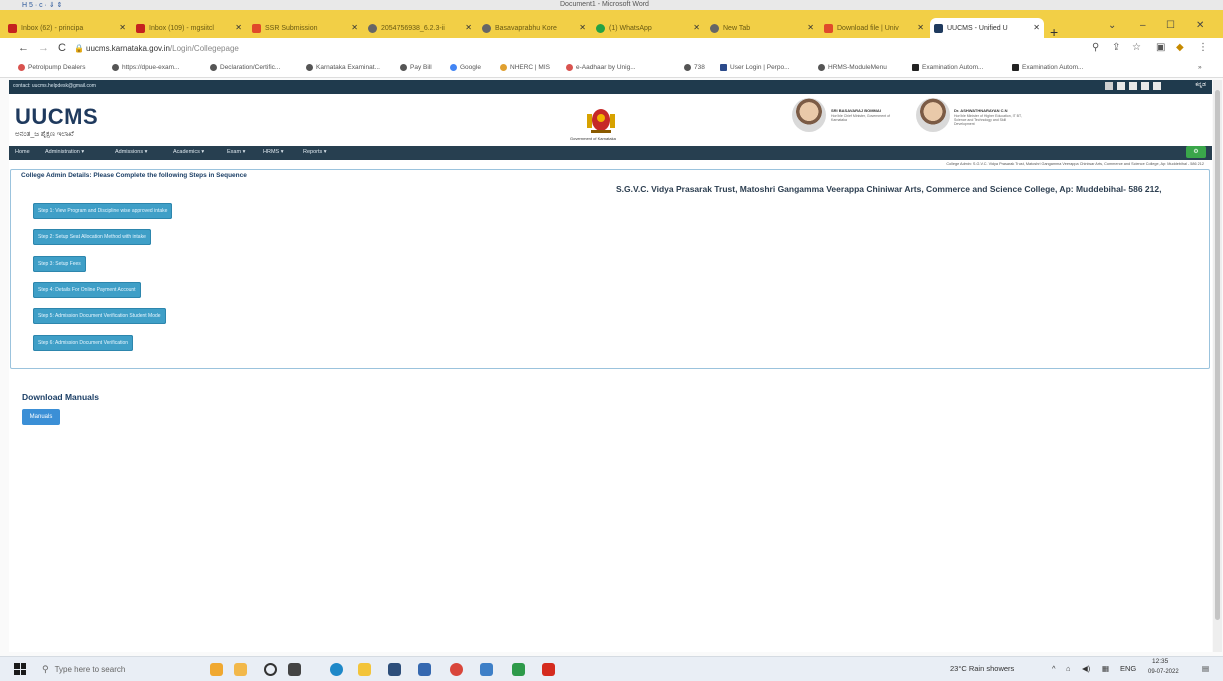  Describe the element at coordinates (1200, 25) in the screenshot. I see `close-window-icon: ✕` at that location.